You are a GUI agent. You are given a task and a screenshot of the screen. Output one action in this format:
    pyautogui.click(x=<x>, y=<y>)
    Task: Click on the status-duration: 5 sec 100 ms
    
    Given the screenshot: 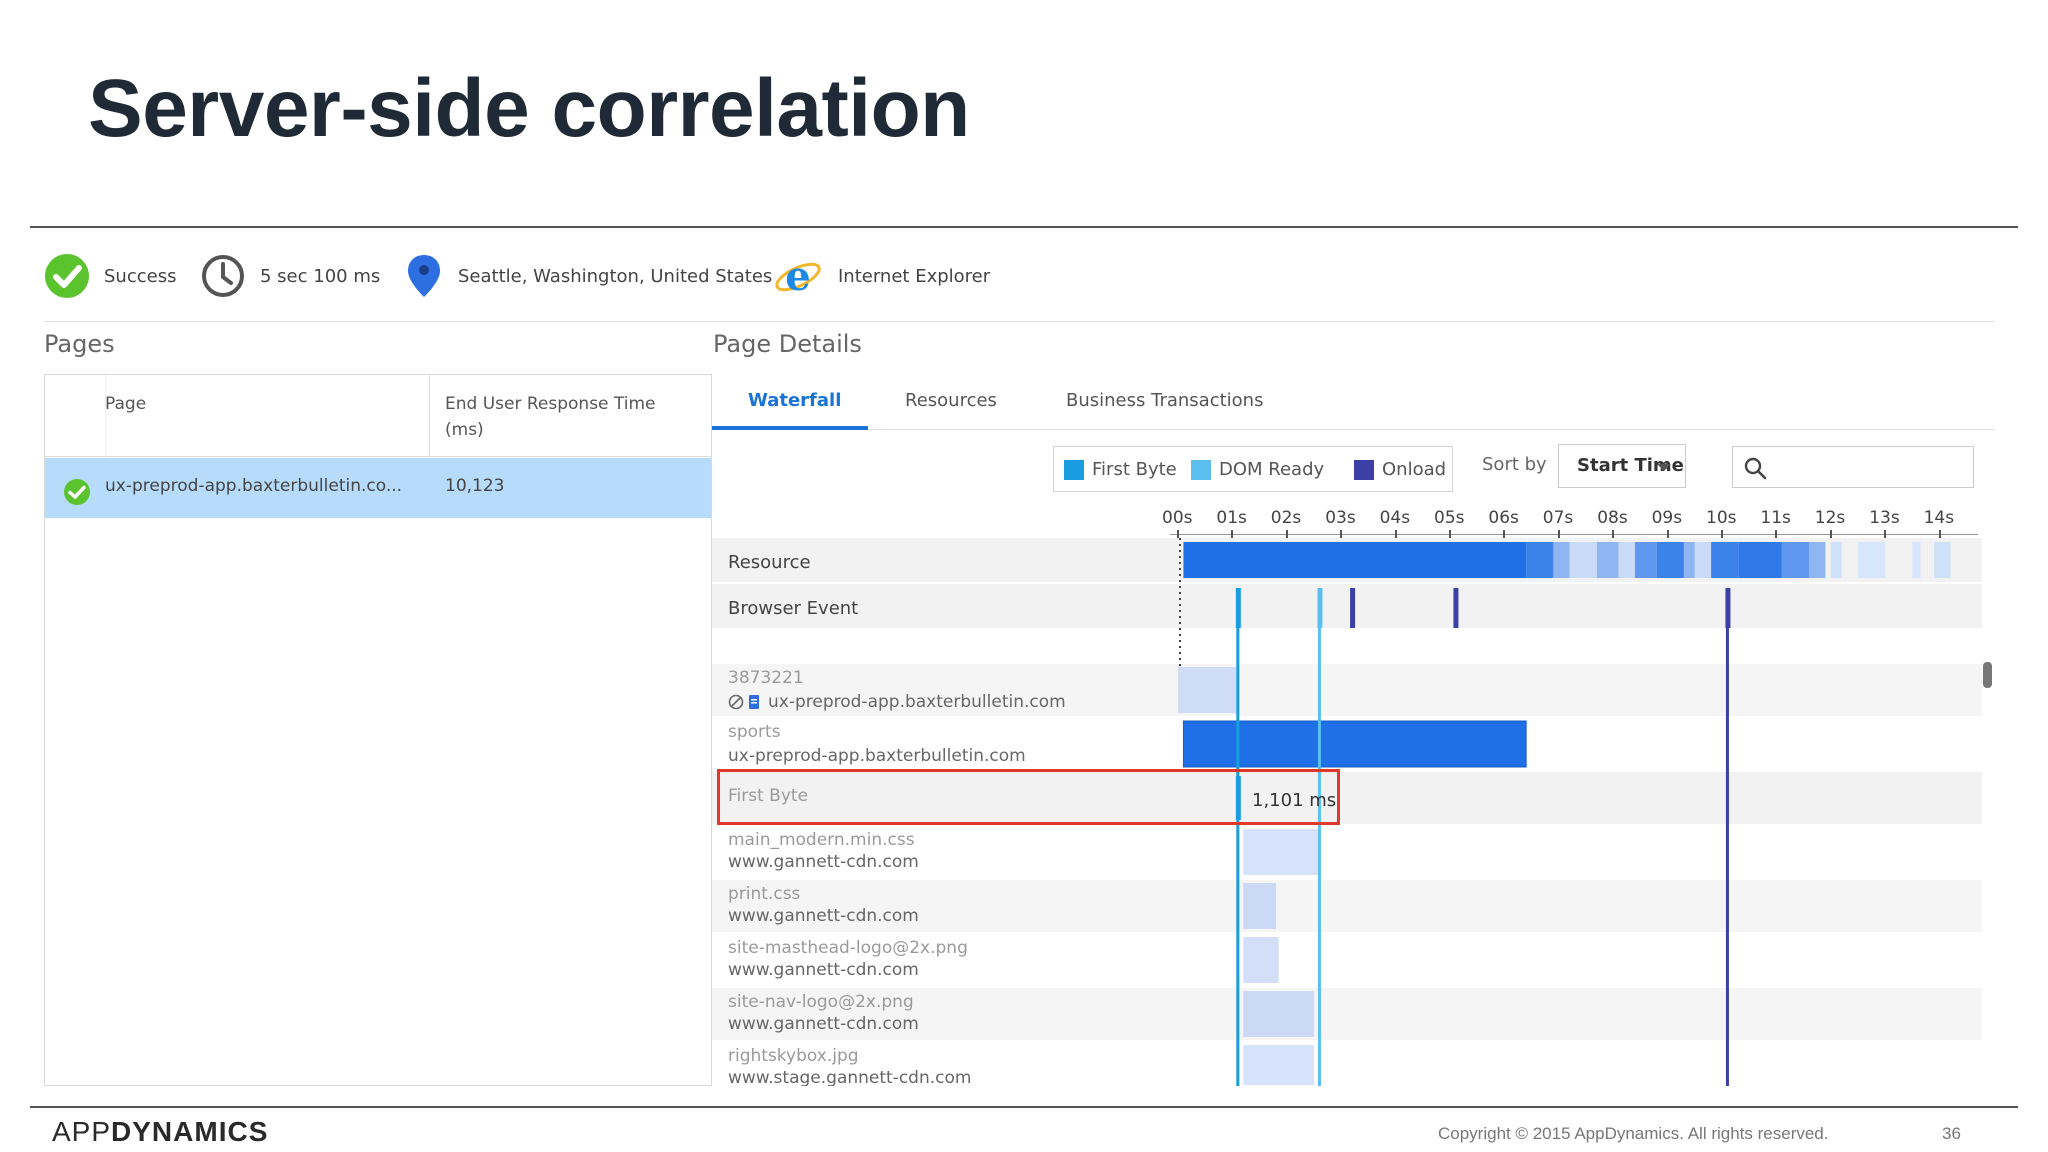 What is the action you would take?
    pyautogui.click(x=290, y=276)
    